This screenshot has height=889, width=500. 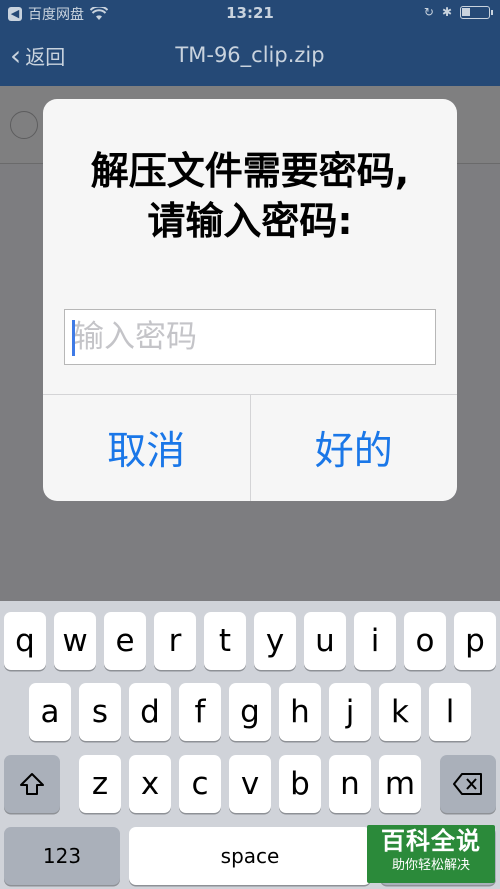 What do you see at coordinates (430, 865) in the screenshot?
I see `watermark-subtitle: 助你轻松解决` at bounding box center [430, 865].